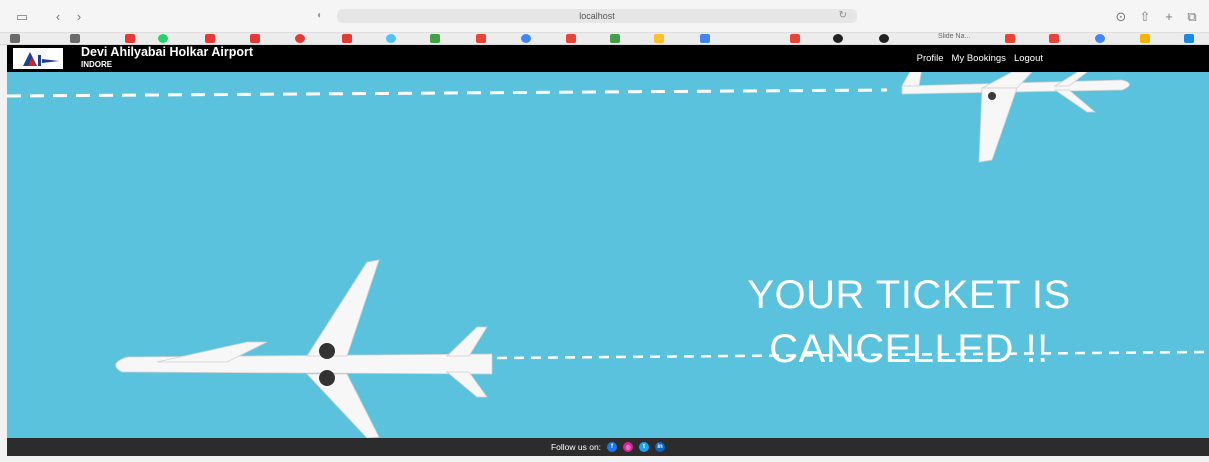 This screenshot has height=462, width=1209. What do you see at coordinates (644, 447) in the screenshot?
I see `twitter-icon: t` at bounding box center [644, 447].